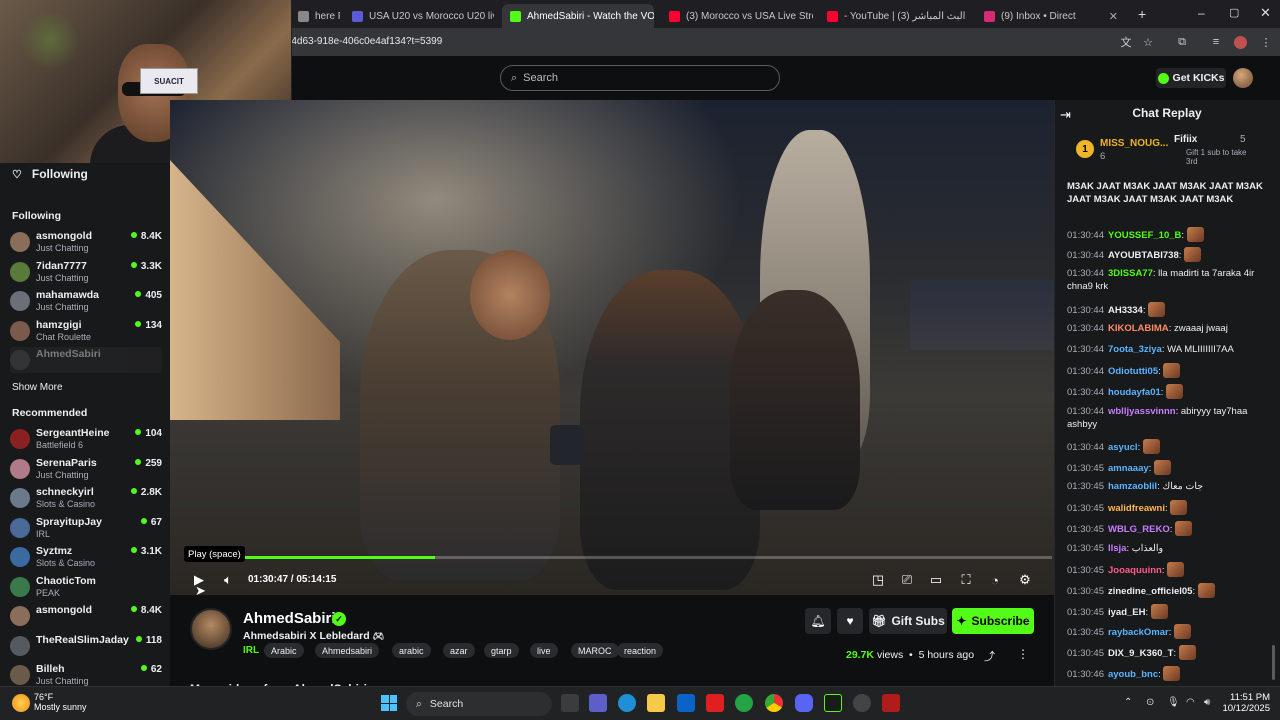 The width and height of the screenshot is (1280, 720). Describe the element at coordinates (627, 703) in the screenshot. I see `edge-icon` at that location.